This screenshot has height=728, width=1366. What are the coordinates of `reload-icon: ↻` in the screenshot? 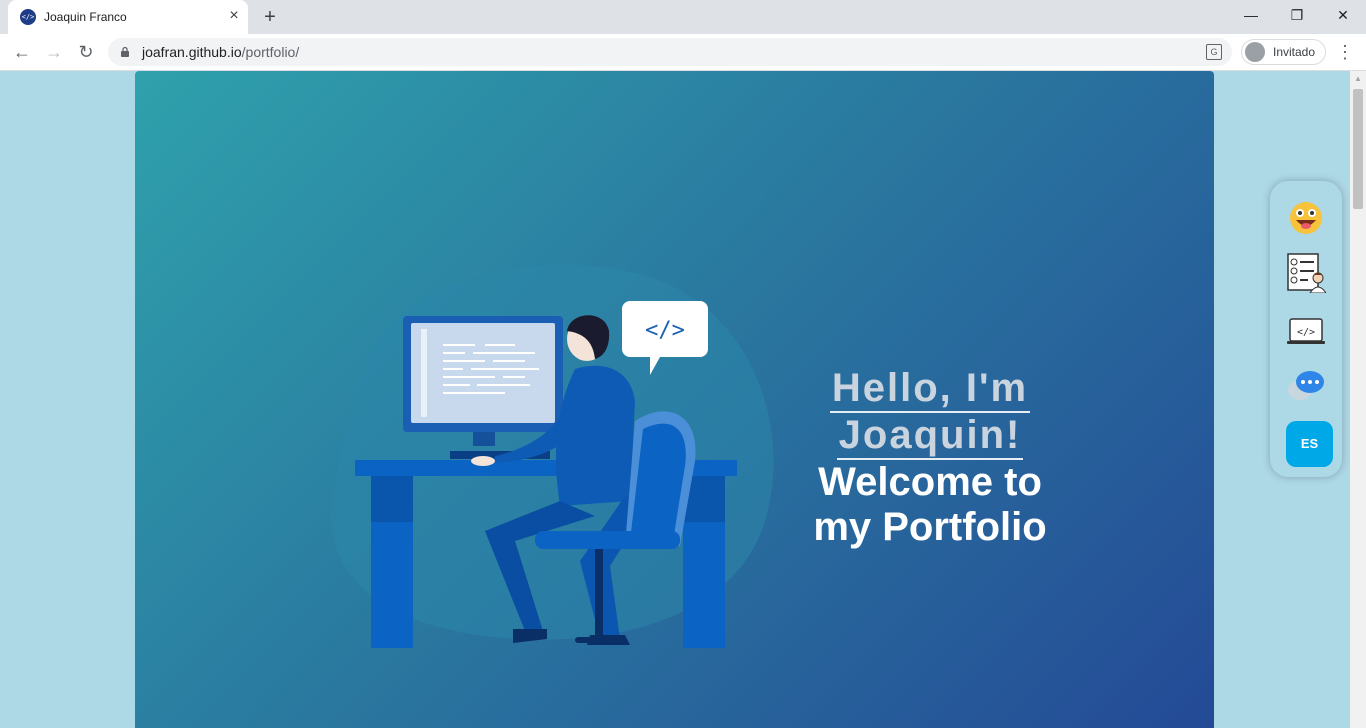 It's located at (86, 52).